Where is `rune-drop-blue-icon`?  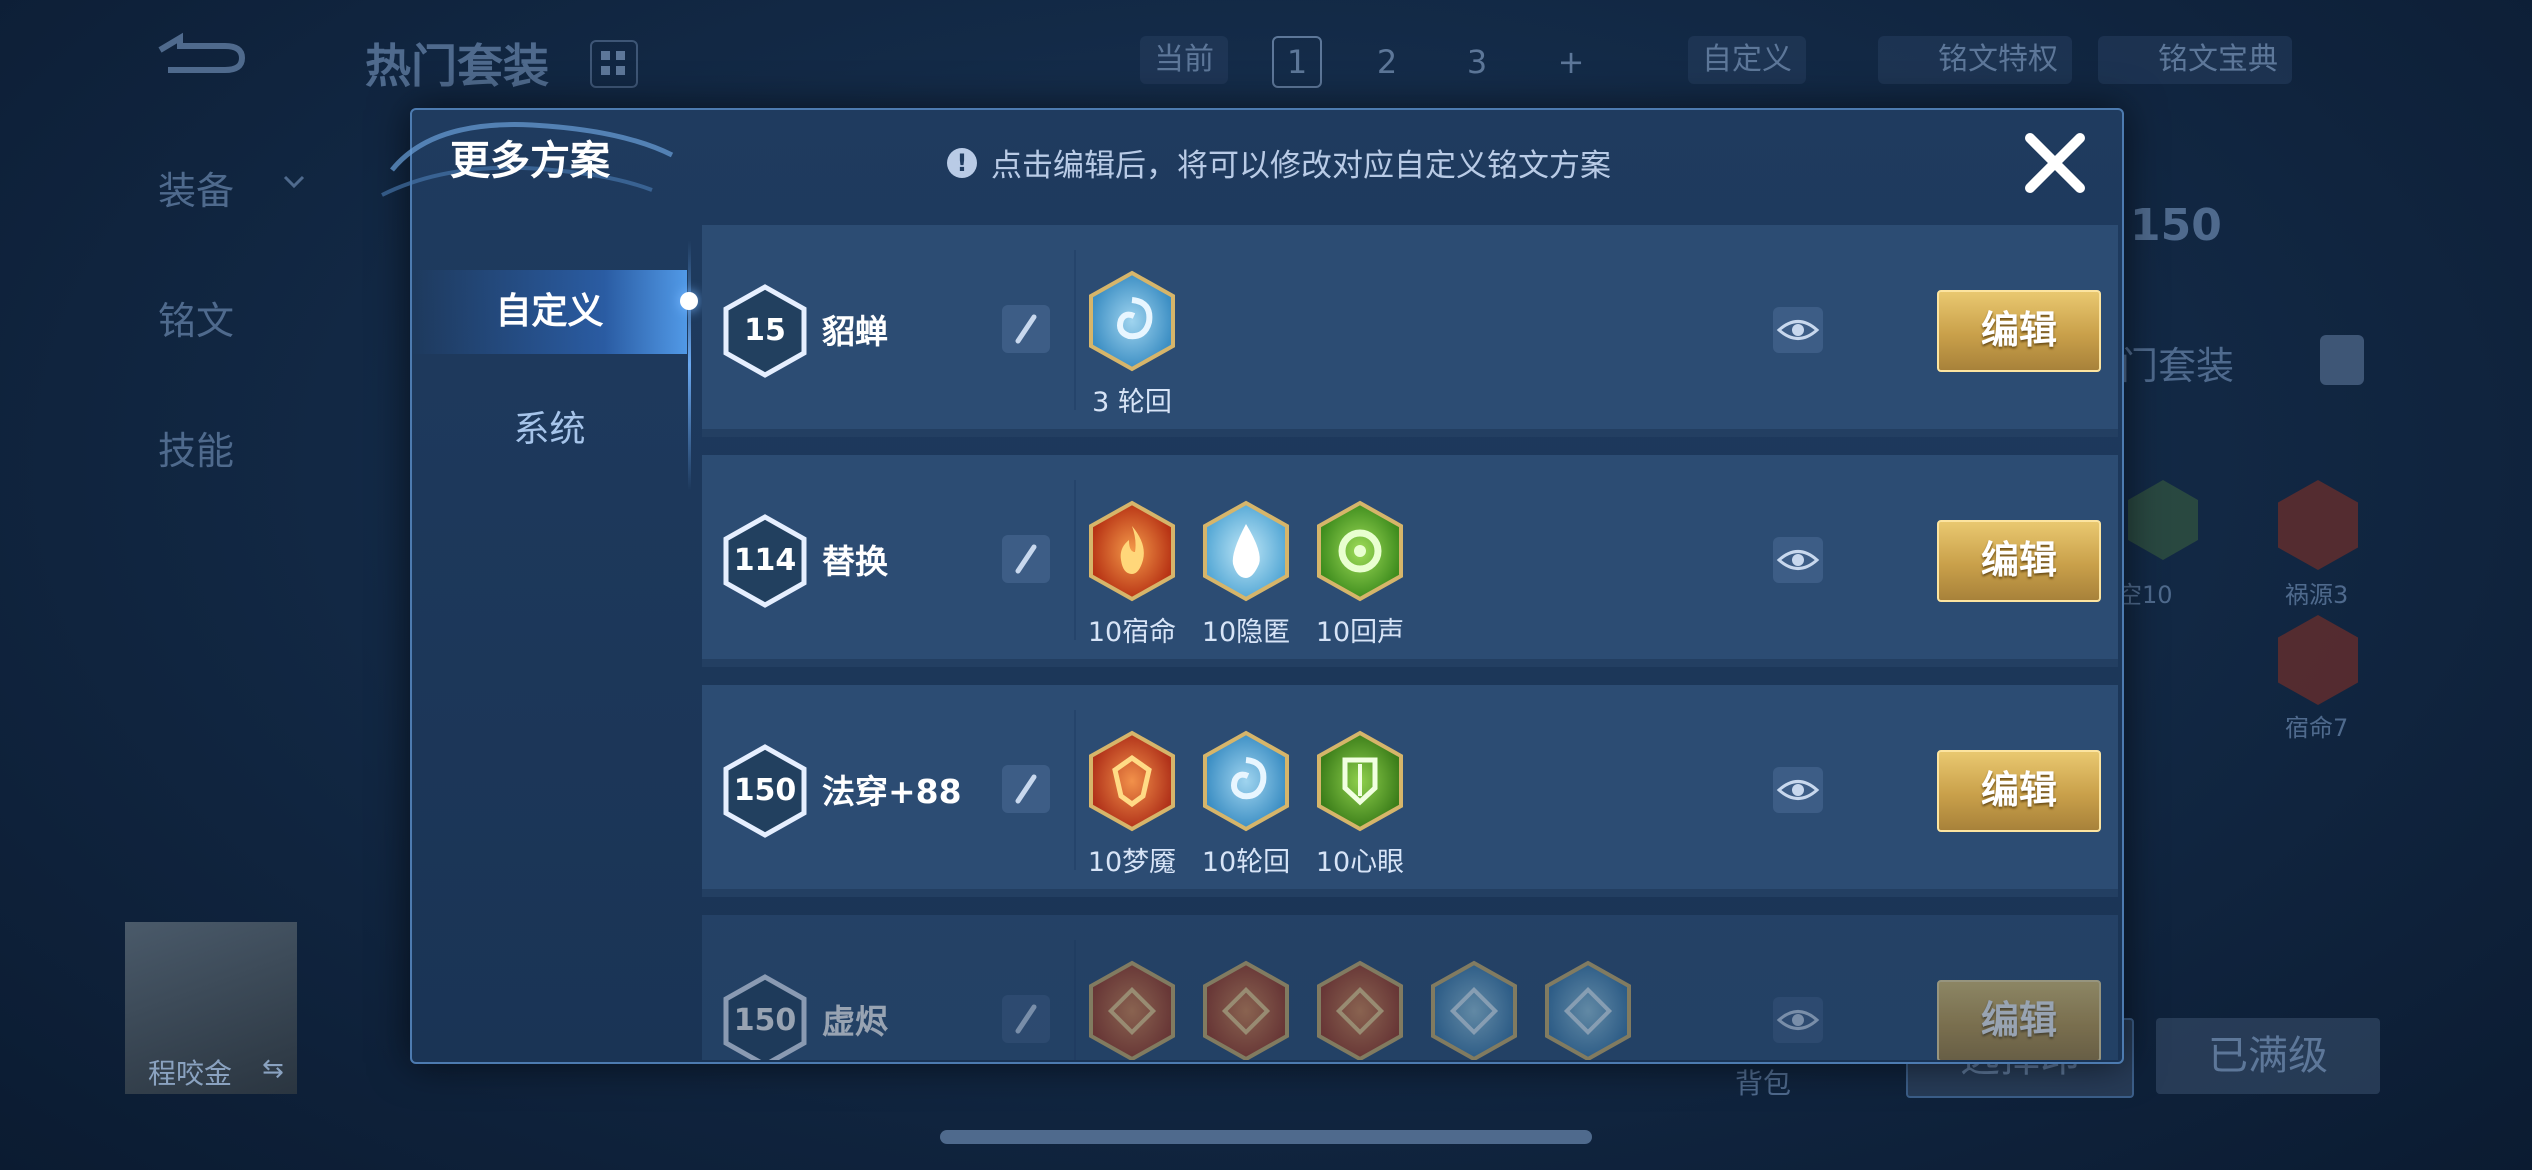
rune-drop-blue-icon is located at coordinates (1246, 551).